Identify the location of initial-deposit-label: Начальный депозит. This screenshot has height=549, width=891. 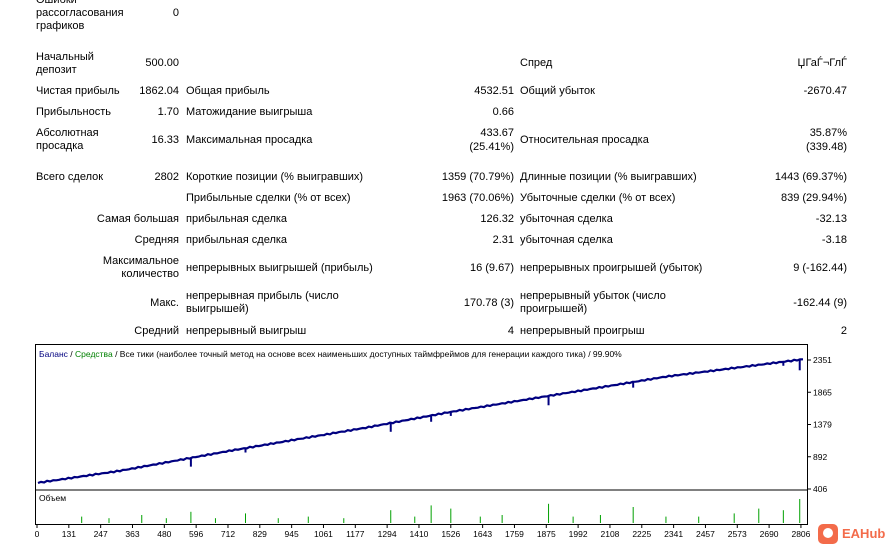
(65, 63).